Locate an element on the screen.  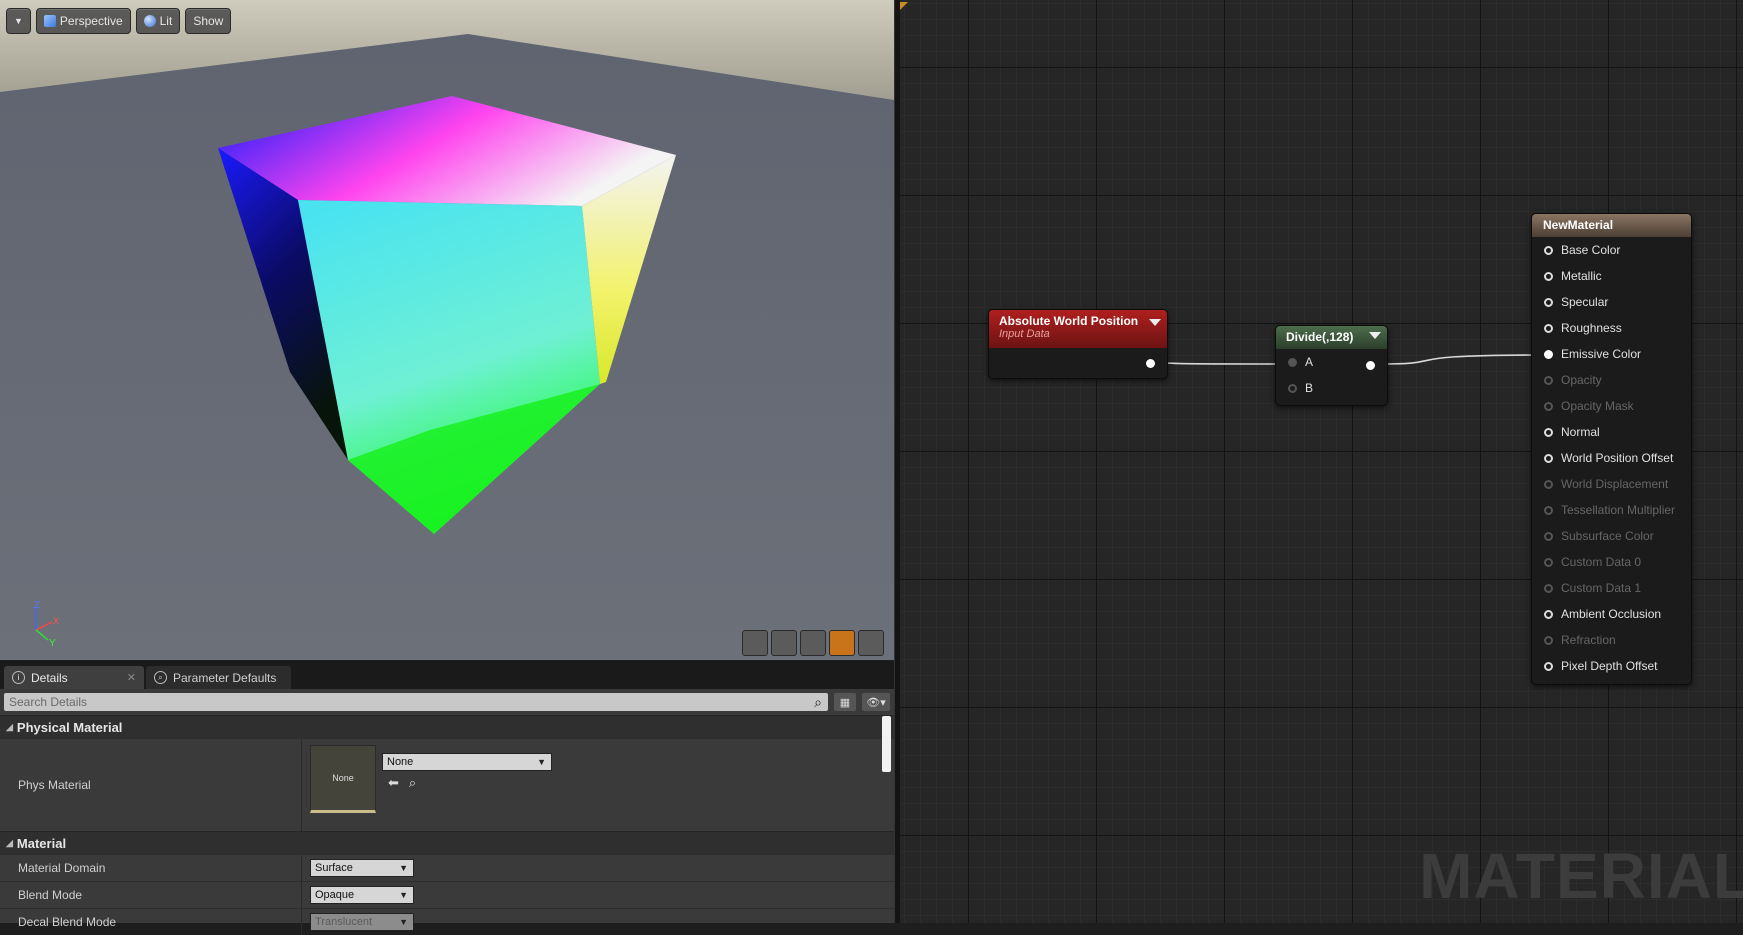
material-pin-label: Roughness is located at coordinates (1591, 328).